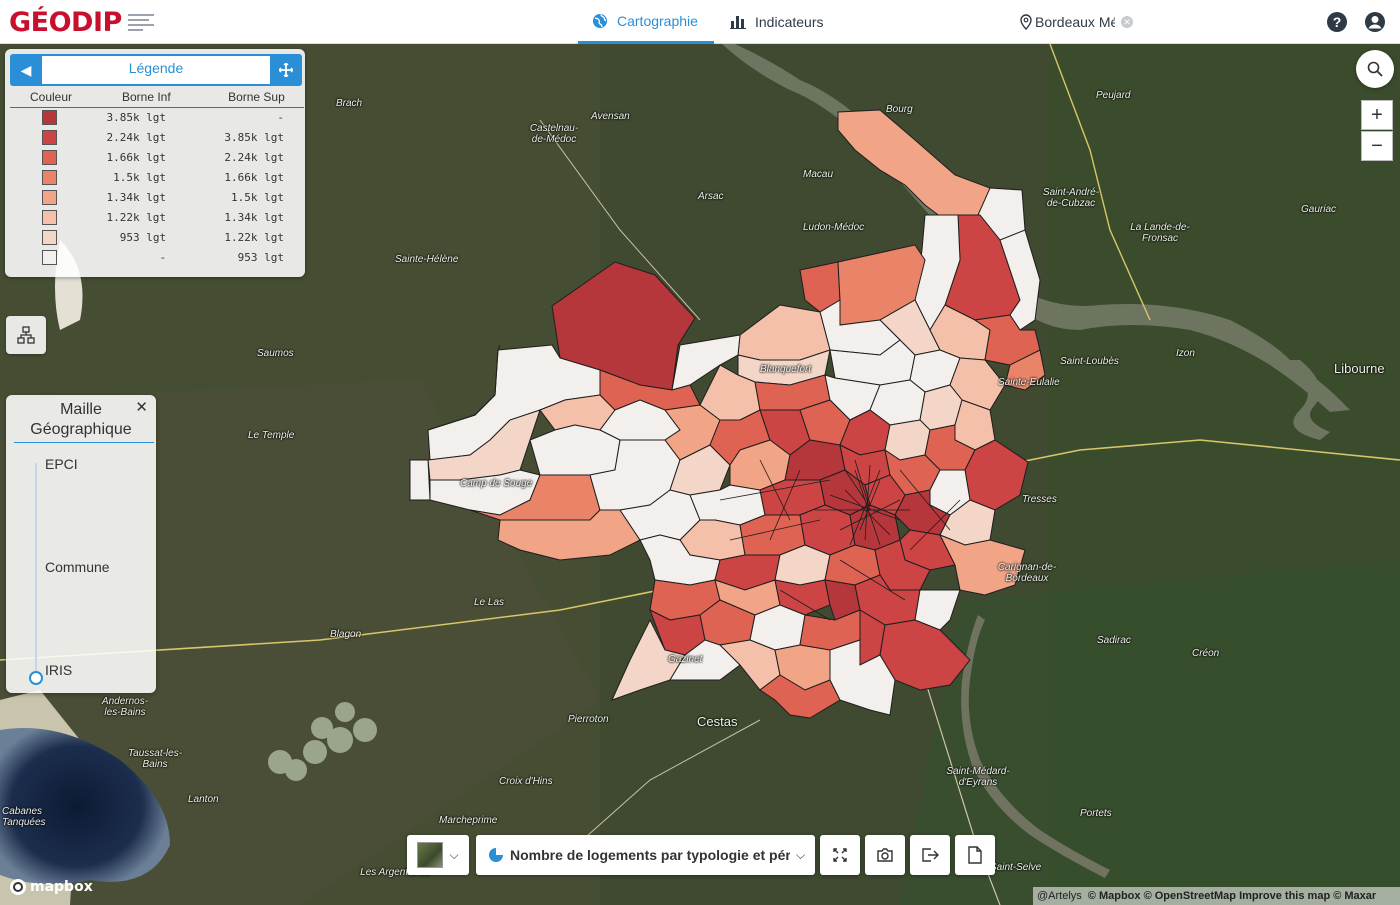 The width and height of the screenshot is (1400, 905). I want to click on basemap-thumbnail, so click(430, 855).